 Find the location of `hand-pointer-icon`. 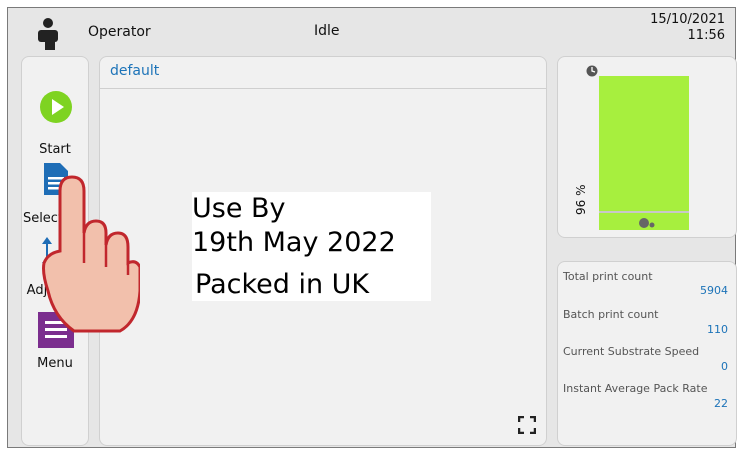

hand-pointer-icon is located at coordinates (91, 254).